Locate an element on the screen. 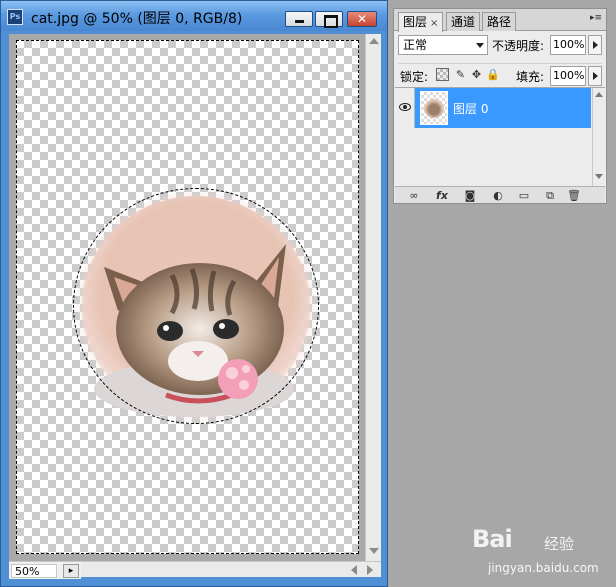 This screenshot has height=587, width=616. zoom-level-field: 50% is located at coordinates (34, 571).